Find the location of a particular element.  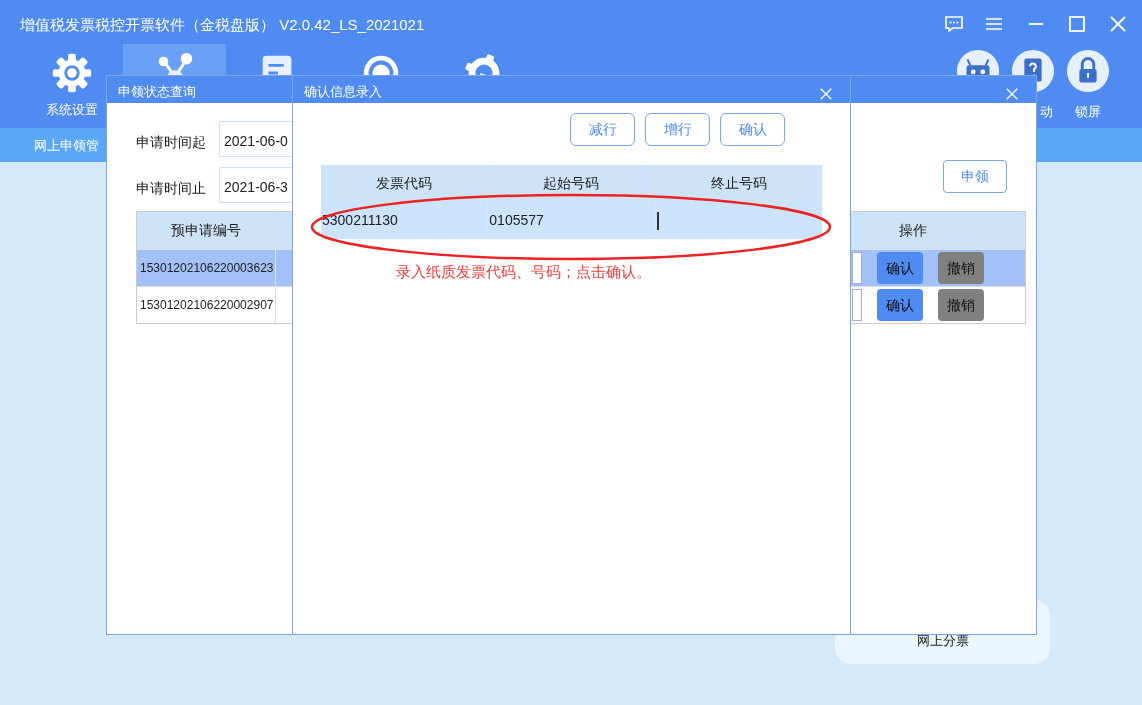

tool-label: 动 is located at coordinates (1046, 112).